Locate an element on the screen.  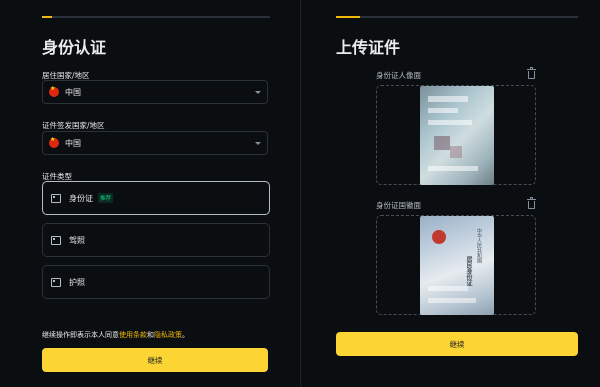
delete-front-icon is located at coordinates (531, 73).